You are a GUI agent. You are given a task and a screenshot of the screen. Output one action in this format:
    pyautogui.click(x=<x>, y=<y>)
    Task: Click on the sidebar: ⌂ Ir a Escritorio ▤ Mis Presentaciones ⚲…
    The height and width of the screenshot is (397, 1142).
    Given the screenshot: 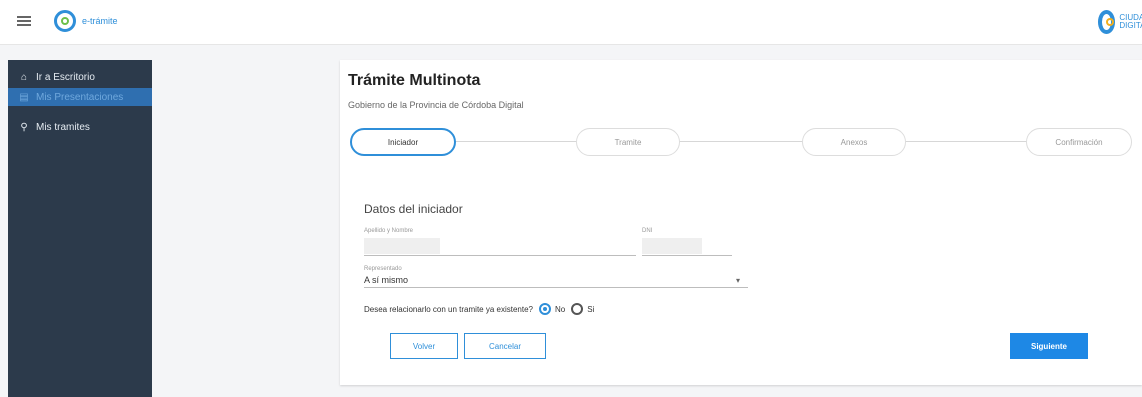 What is the action you would take?
    pyautogui.click(x=80, y=228)
    